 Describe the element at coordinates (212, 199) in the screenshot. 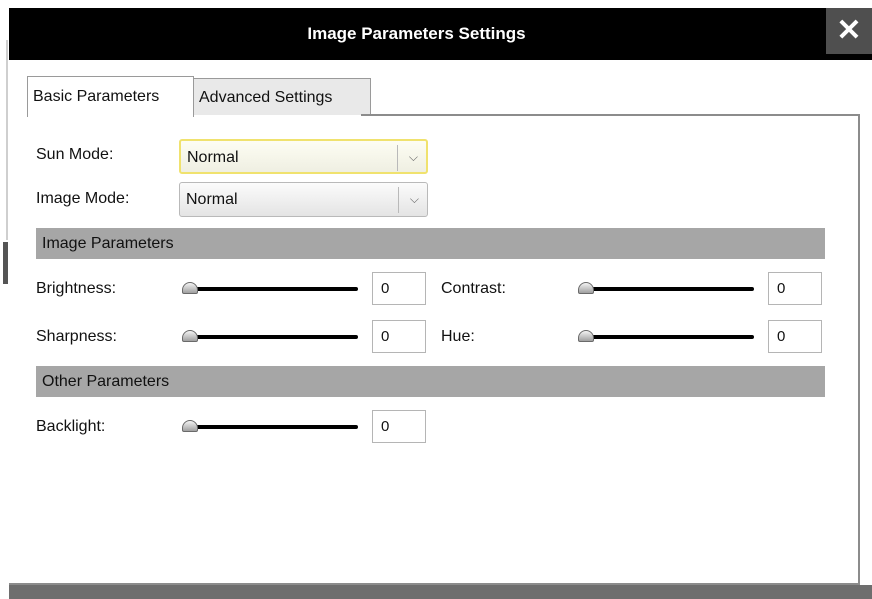

I see `image-mode-value: Normal` at that location.